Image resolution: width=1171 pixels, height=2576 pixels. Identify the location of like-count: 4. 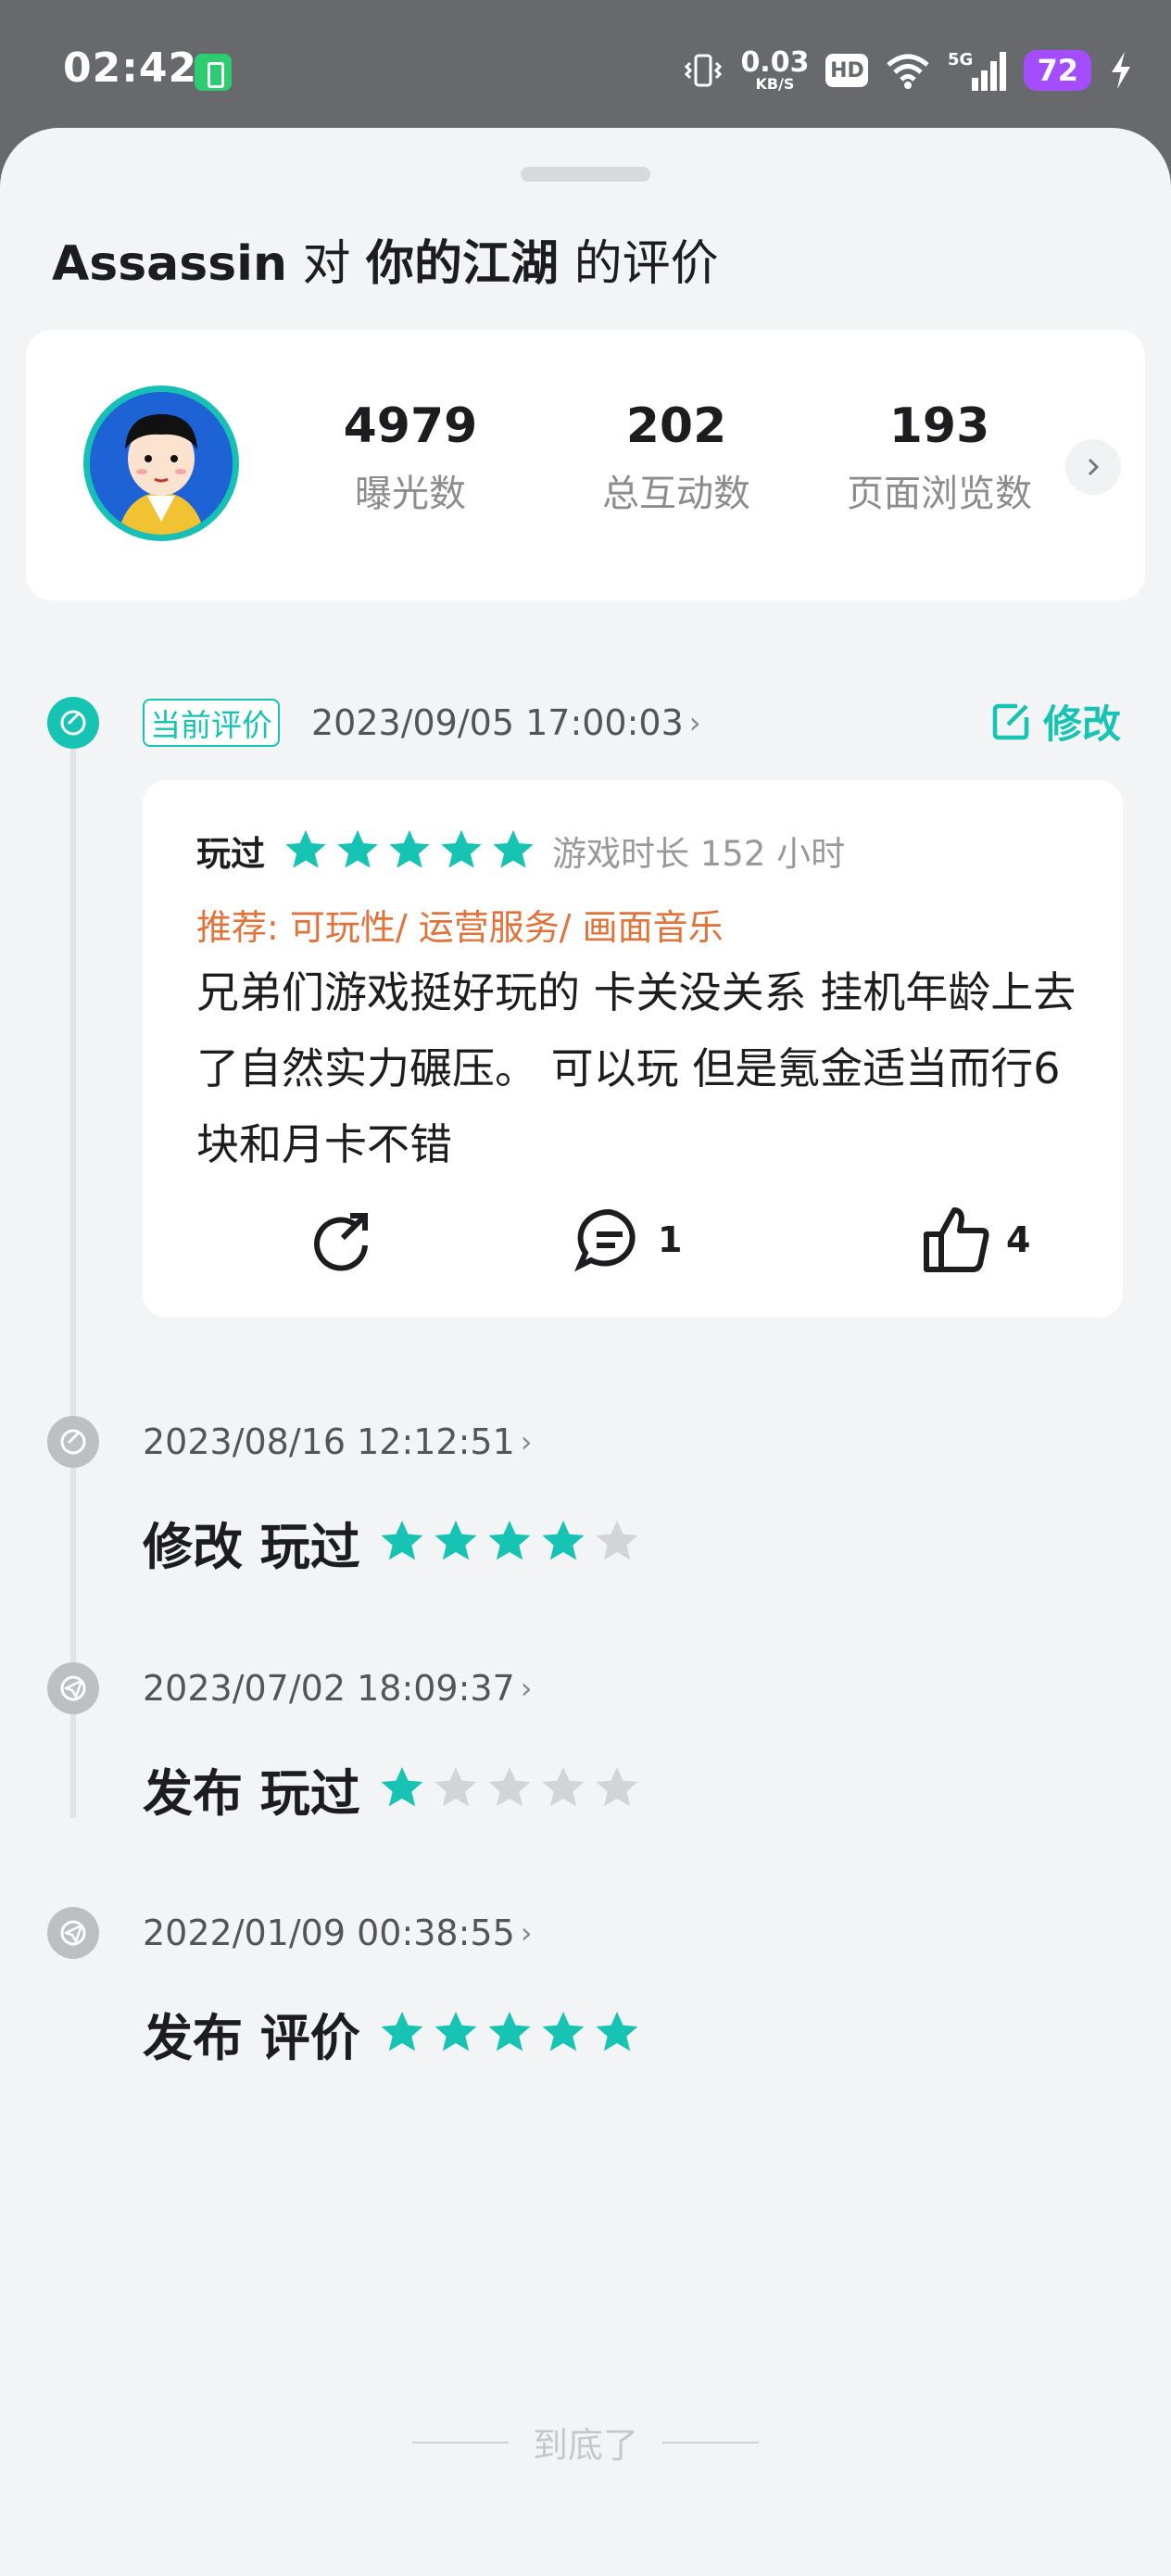
(1019, 1239).